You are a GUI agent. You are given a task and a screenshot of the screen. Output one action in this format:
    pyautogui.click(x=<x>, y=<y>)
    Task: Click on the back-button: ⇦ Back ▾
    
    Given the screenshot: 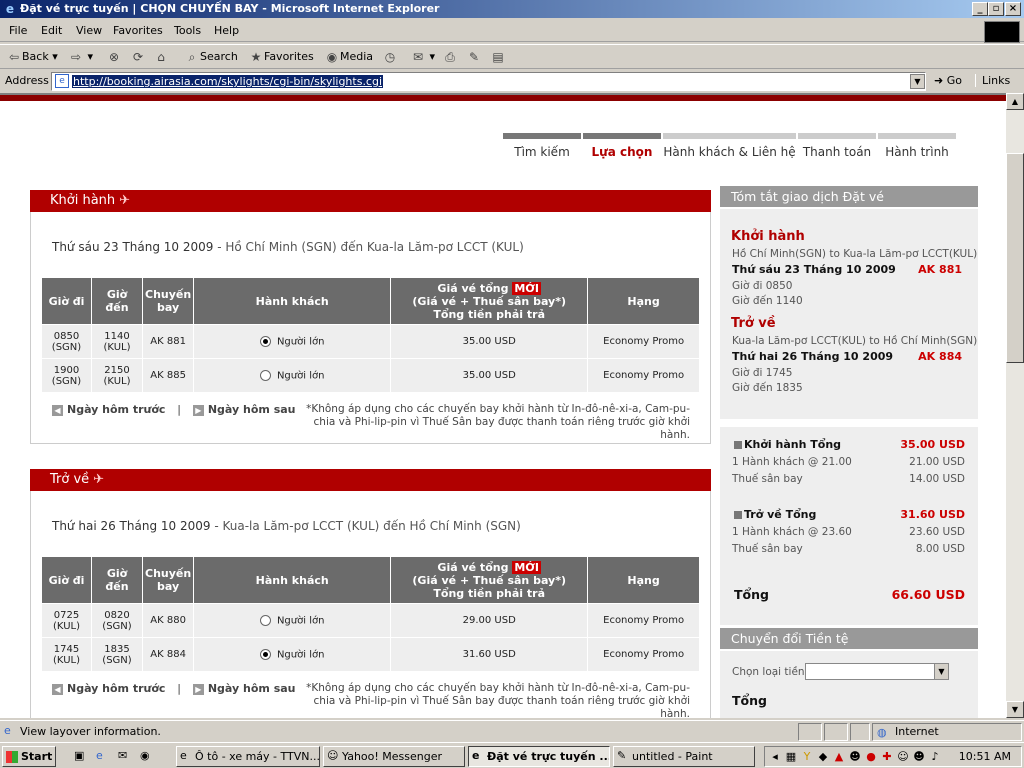 What is the action you would take?
    pyautogui.click(x=32, y=57)
    